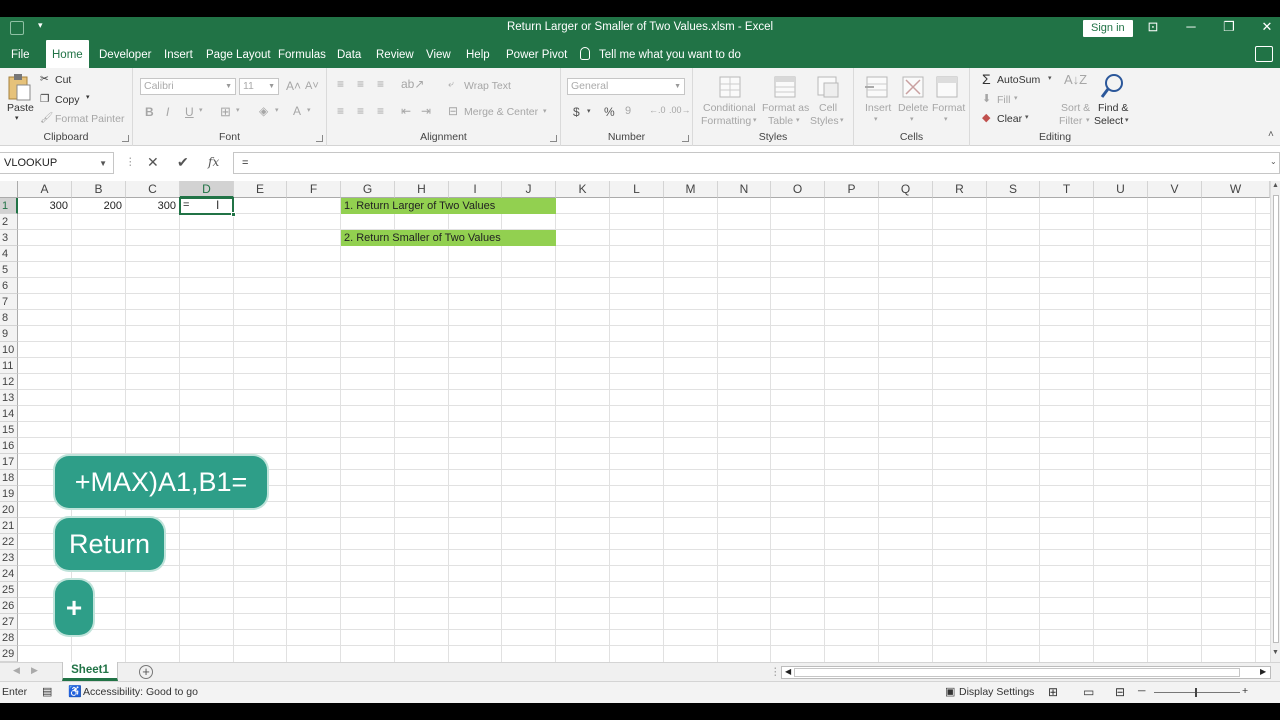  Describe the element at coordinates (609, 112) in the screenshot. I see `percent-button: %` at that location.